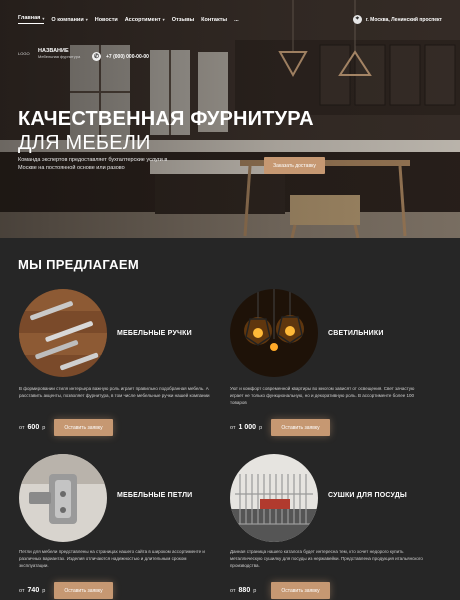 This screenshot has height=600, width=460. I want to click on hero-title: КАЧЕСТВЕННАЯ ФУРНИТУРА, so click(166, 119).